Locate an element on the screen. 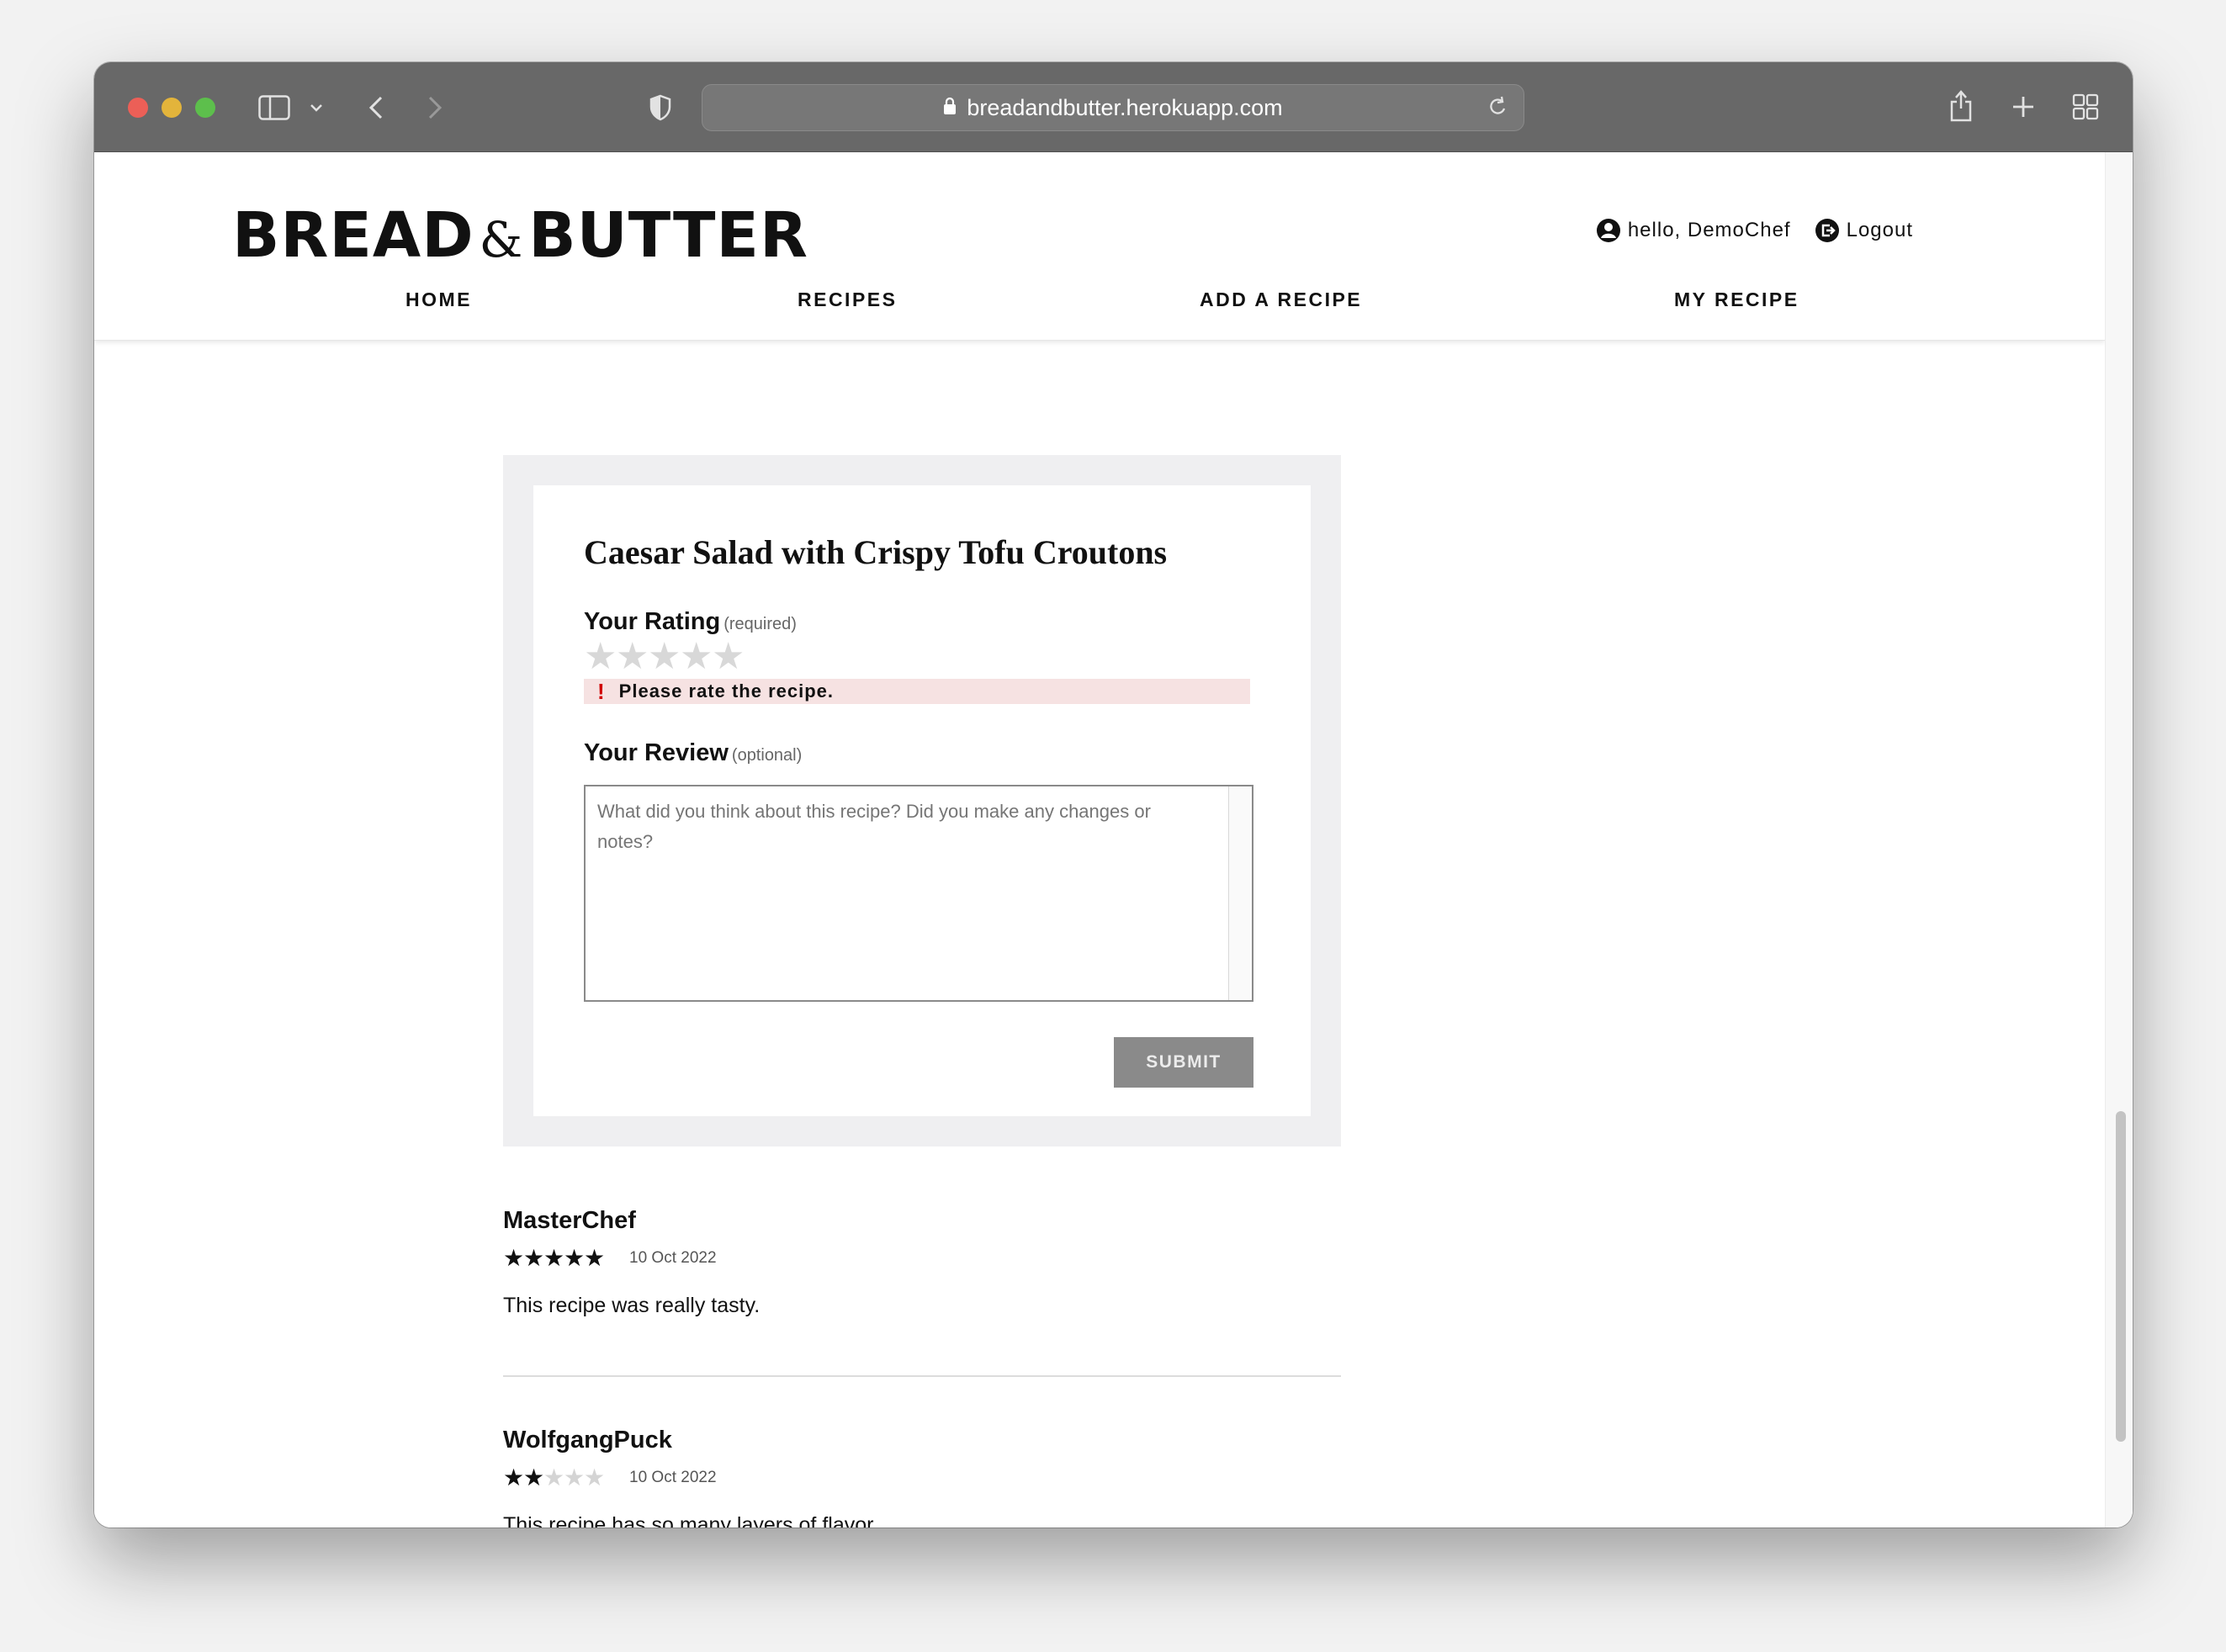 The width and height of the screenshot is (2226, 1652). minimize-window-button is located at coordinates (172, 108).